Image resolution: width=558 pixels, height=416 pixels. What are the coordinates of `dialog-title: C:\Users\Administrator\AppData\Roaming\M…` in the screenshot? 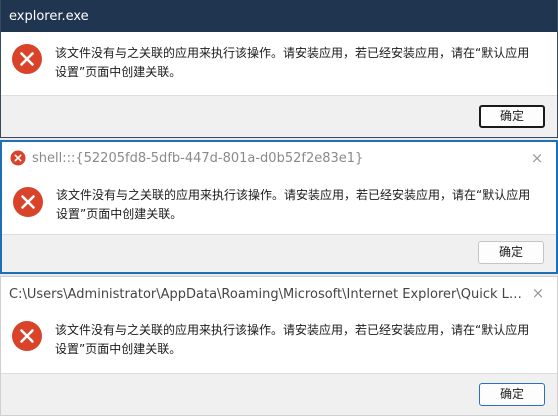 It's located at (266, 294).